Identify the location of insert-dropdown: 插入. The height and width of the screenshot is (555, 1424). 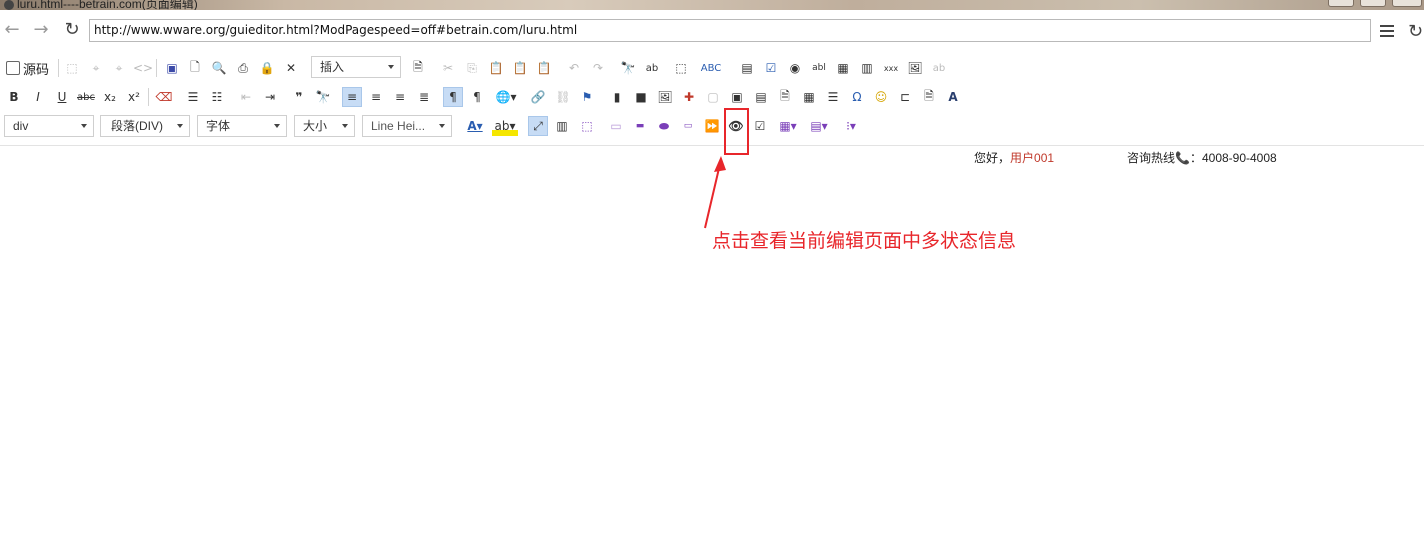
(356, 67).